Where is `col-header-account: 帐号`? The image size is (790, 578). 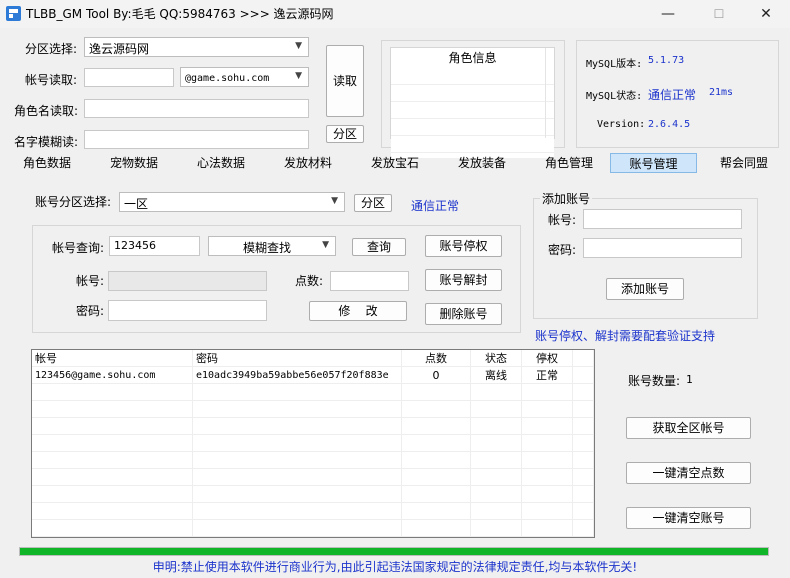
col-header-account: 帐号 is located at coordinates (112, 358).